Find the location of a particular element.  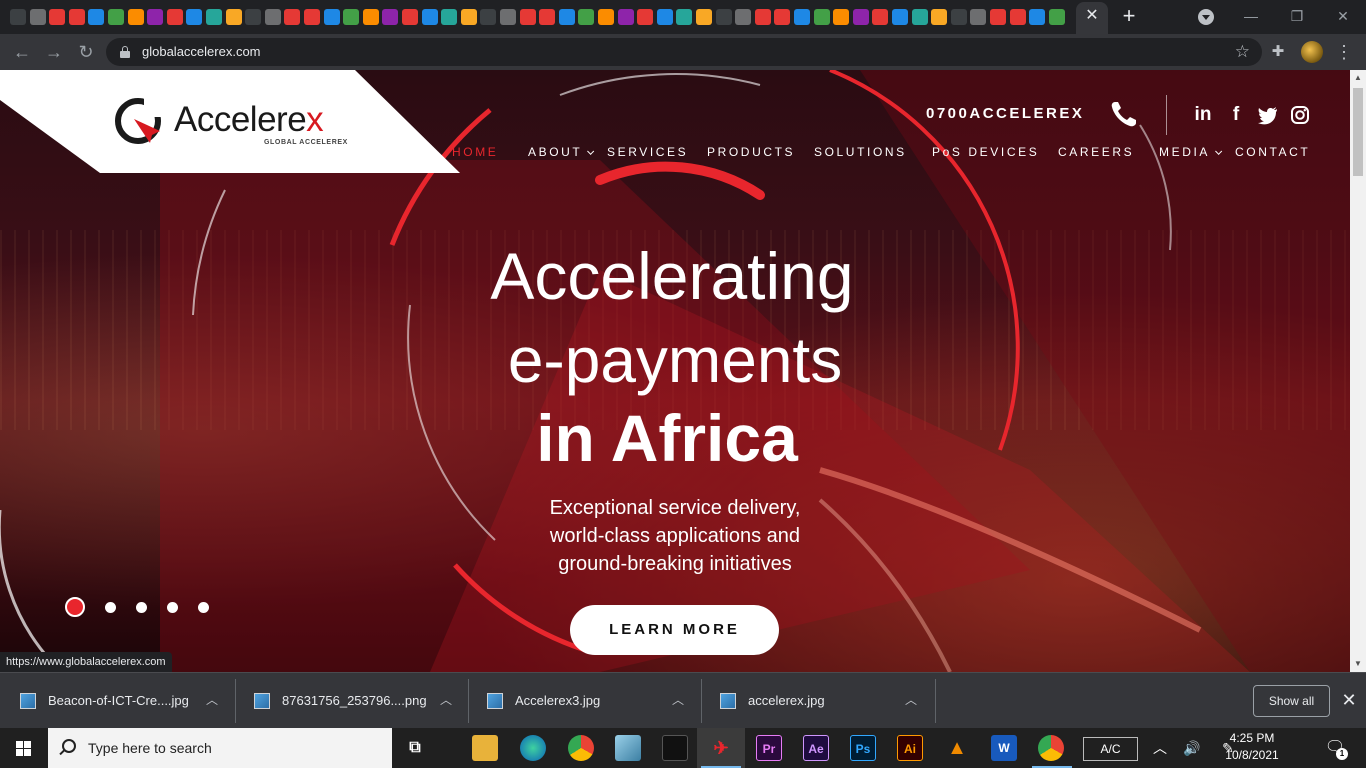

download-item: Accelerex3.jpg ︿ is located at coordinates (584, 701).